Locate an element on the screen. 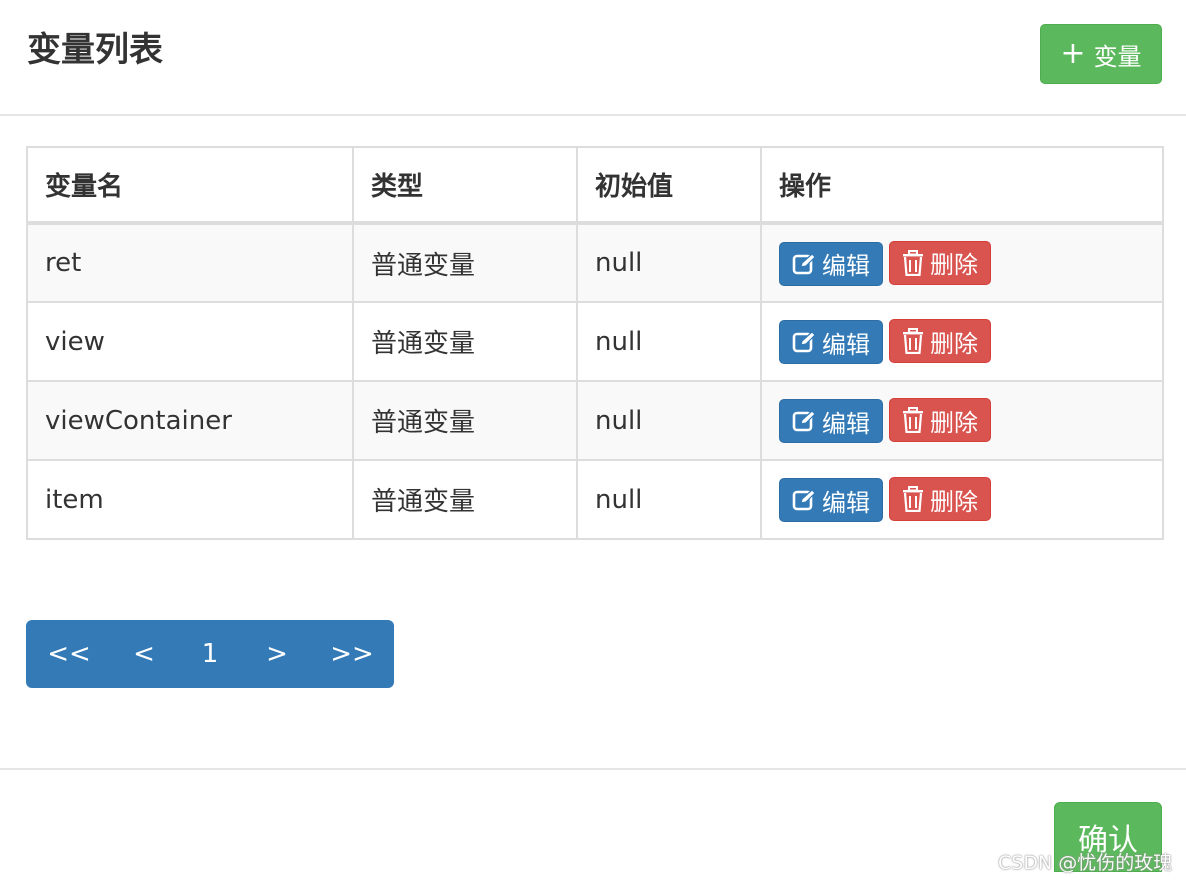  add-variable-label: 变量 is located at coordinates (1117, 56).